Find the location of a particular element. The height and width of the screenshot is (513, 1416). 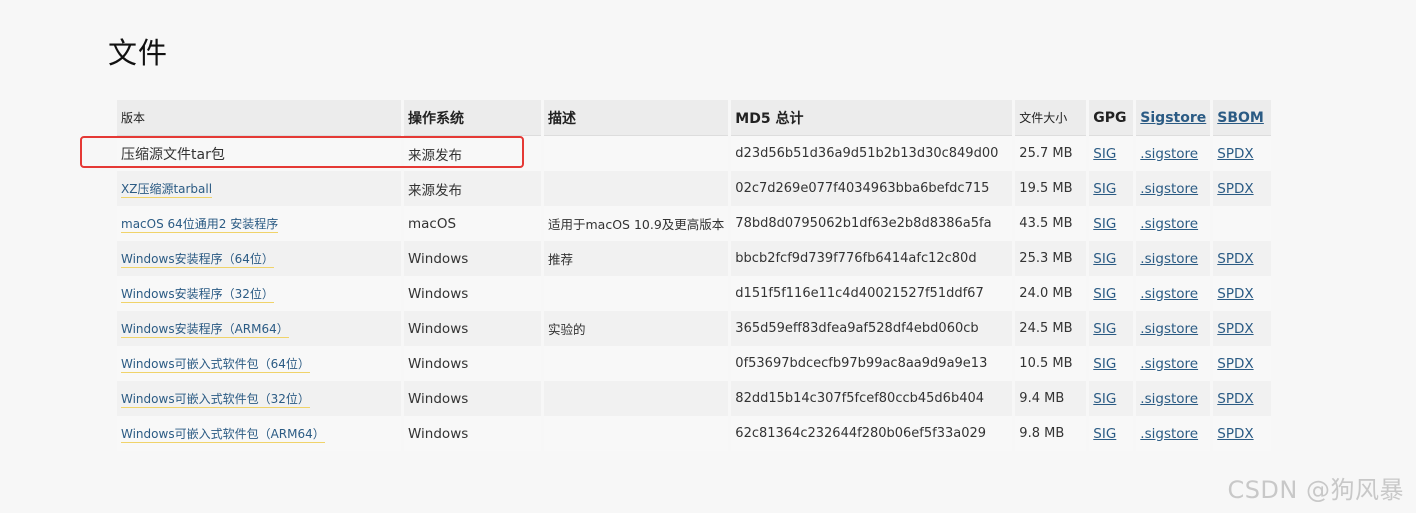

version-link: Windows安装程序（ARM64） is located at coordinates (205, 330).